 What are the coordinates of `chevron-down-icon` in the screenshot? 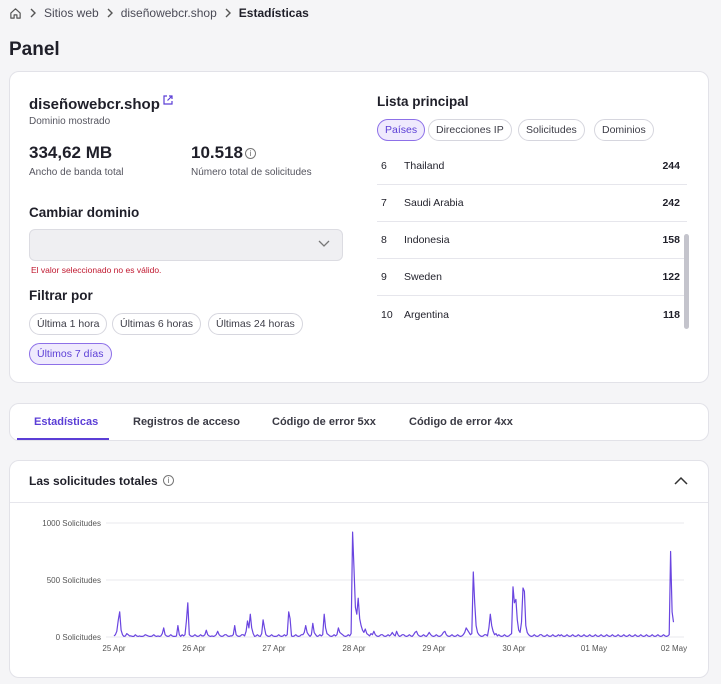 It's located at (324, 243).